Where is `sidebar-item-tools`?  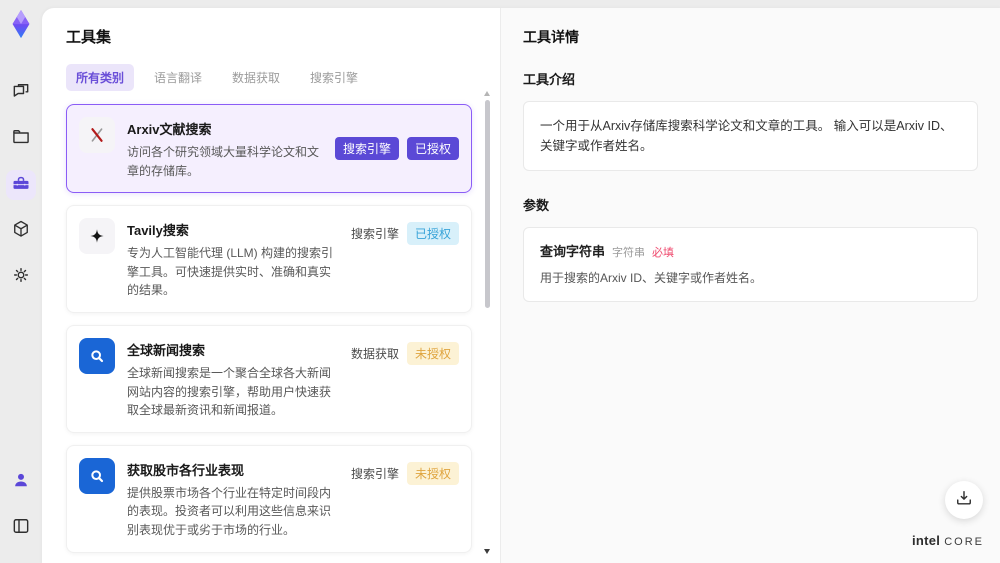 sidebar-item-tools is located at coordinates (21, 185).